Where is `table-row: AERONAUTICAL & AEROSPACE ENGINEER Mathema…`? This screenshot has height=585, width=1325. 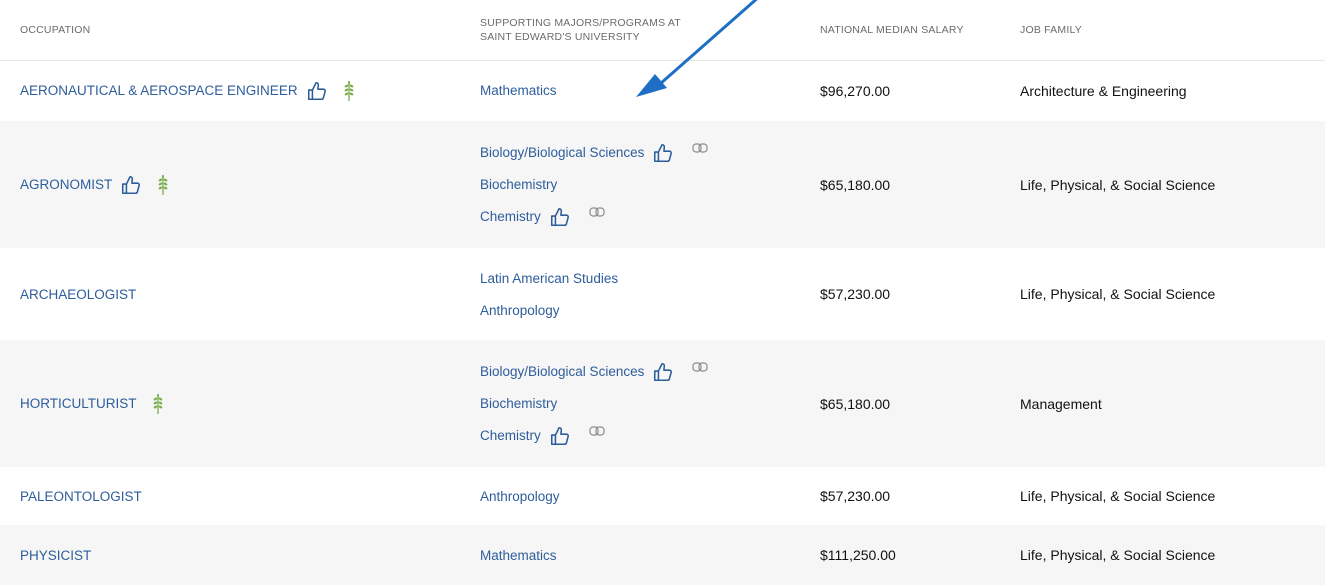
table-row: AERONAUTICAL & AEROSPACE ENGINEER Mathema… is located at coordinates (662, 90).